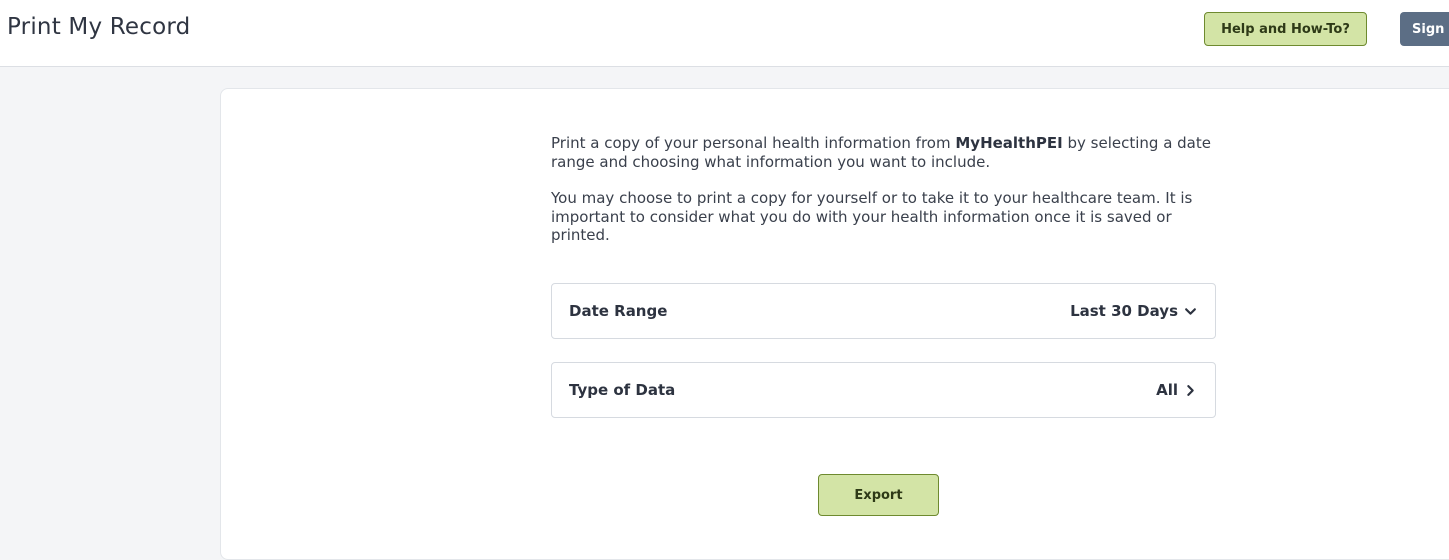 Image resolution: width=1449 pixels, height=560 pixels. Describe the element at coordinates (1424, 29) in the screenshot. I see `sign-button: Sign` at that location.